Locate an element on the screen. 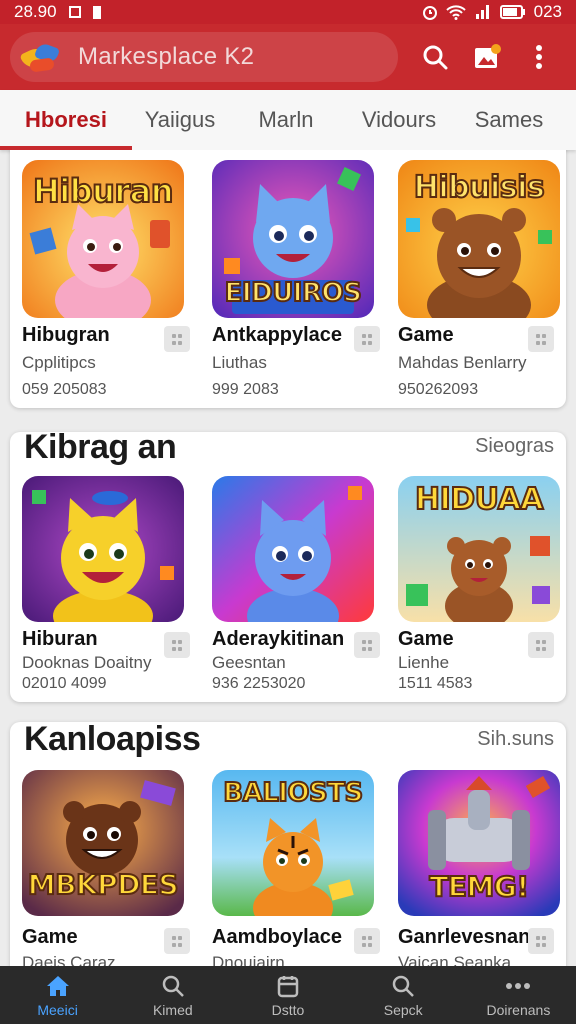 Image resolution: width=576 pixels, height=1024 pixels. app-bar: Markesplace K2 is located at coordinates (288, 57).